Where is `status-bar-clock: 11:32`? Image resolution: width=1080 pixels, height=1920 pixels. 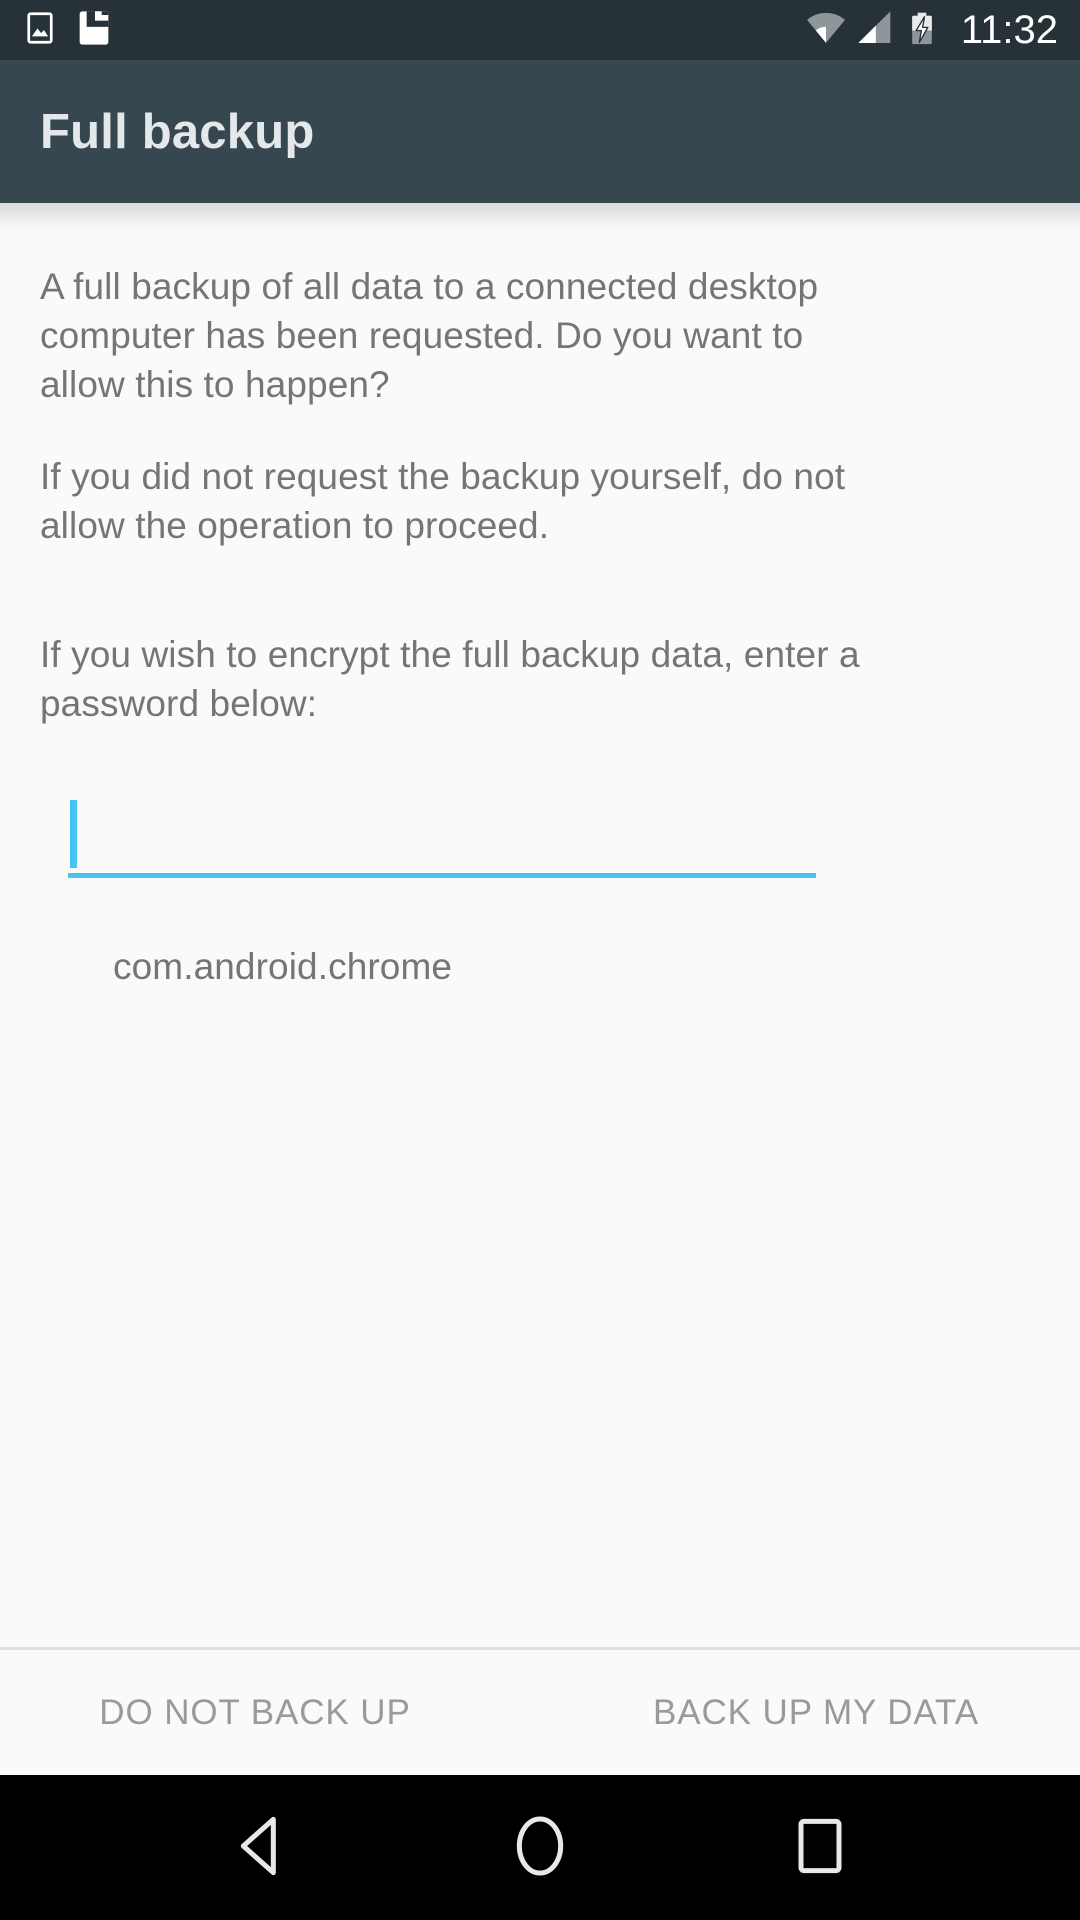 status-bar-clock: 11:32 is located at coordinates (1009, 30).